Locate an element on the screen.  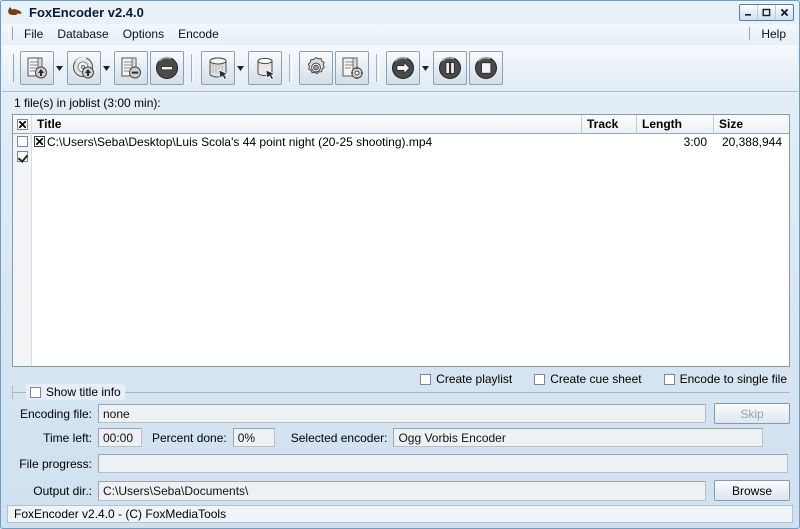
joblist-header-row: Title Track Length Size is located at coordinates (410, 124).